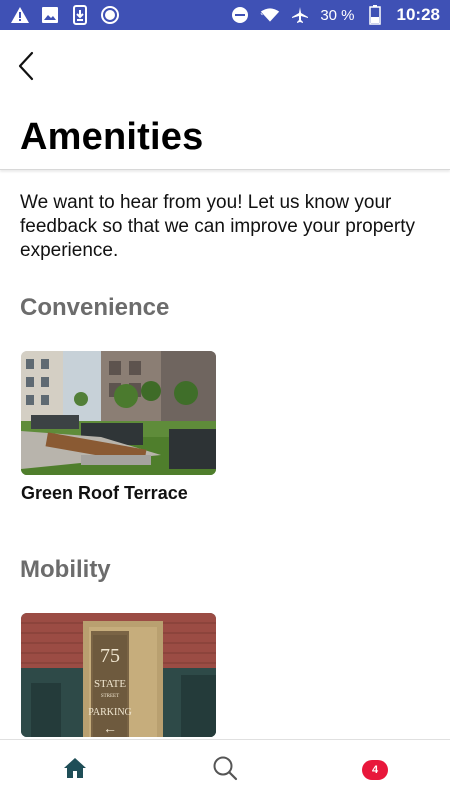 This screenshot has width=450, height=800. What do you see at coordinates (110, 712) in the screenshot?
I see `sign-line-3: PARKING` at bounding box center [110, 712].